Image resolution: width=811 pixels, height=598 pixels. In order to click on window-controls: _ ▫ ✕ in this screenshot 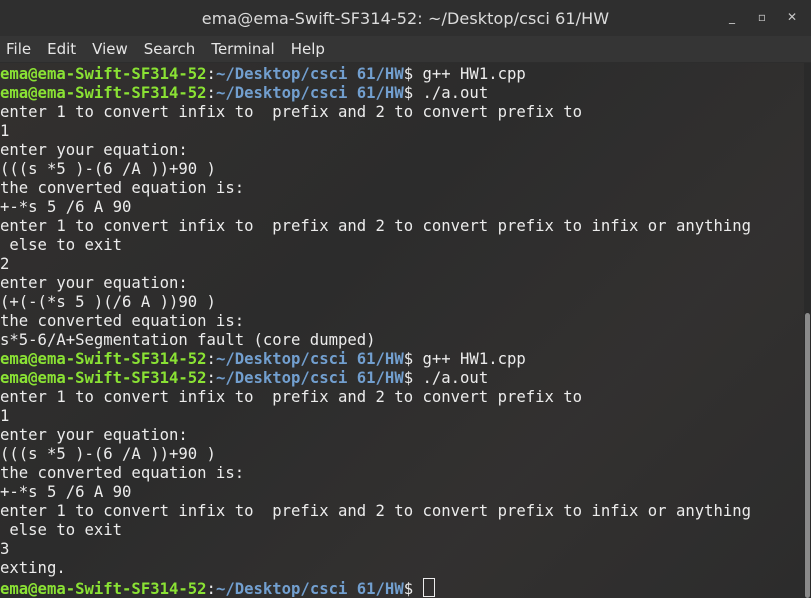, I will do `click(762, 17)`.